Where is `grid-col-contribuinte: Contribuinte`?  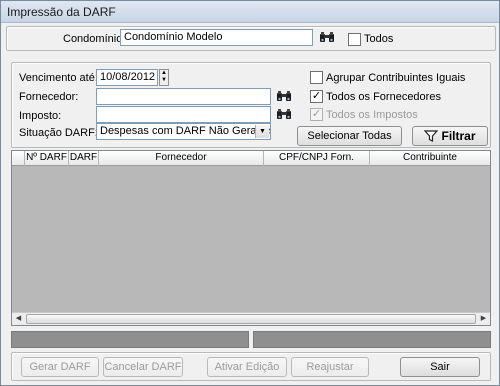
grid-col-contribuinte: Contribuinte is located at coordinates (430, 158).